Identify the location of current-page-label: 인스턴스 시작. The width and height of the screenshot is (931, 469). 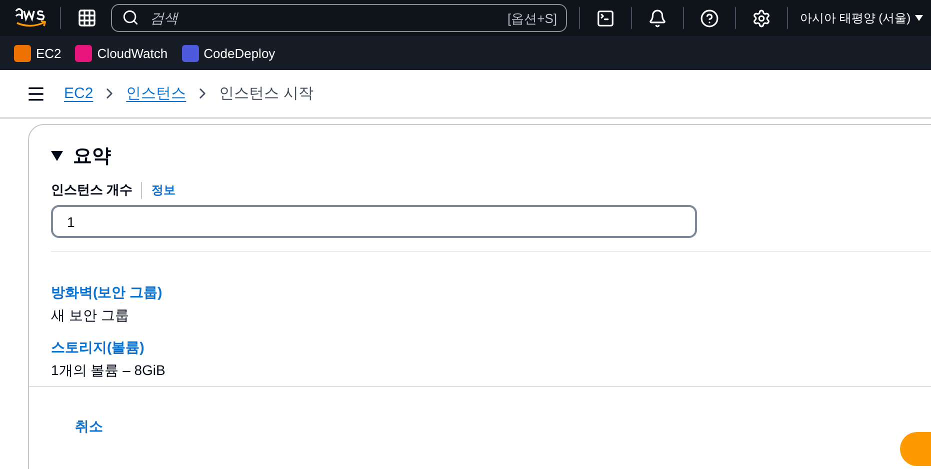
(266, 93).